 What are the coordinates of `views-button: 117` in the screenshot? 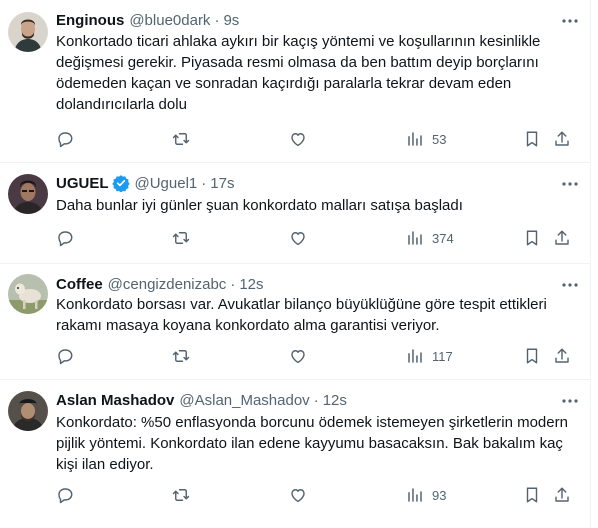 It's located at (429, 356).